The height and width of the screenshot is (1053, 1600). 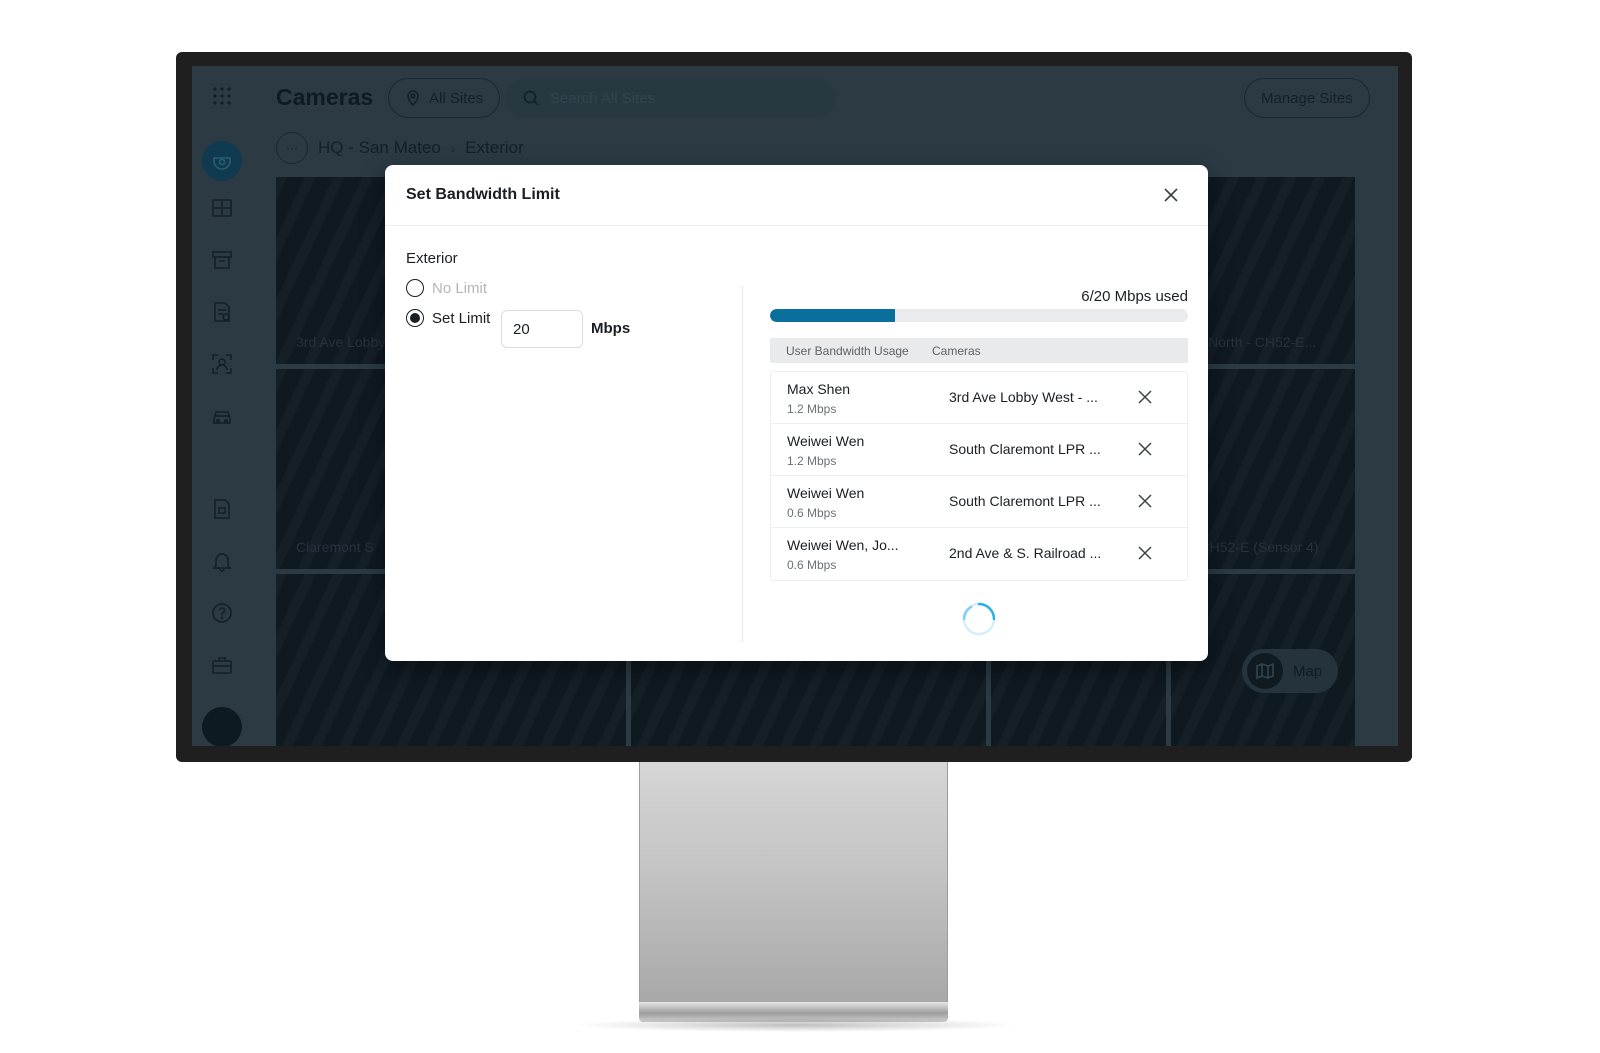 I want to click on camera-dome-icon, so click(x=222, y=161).